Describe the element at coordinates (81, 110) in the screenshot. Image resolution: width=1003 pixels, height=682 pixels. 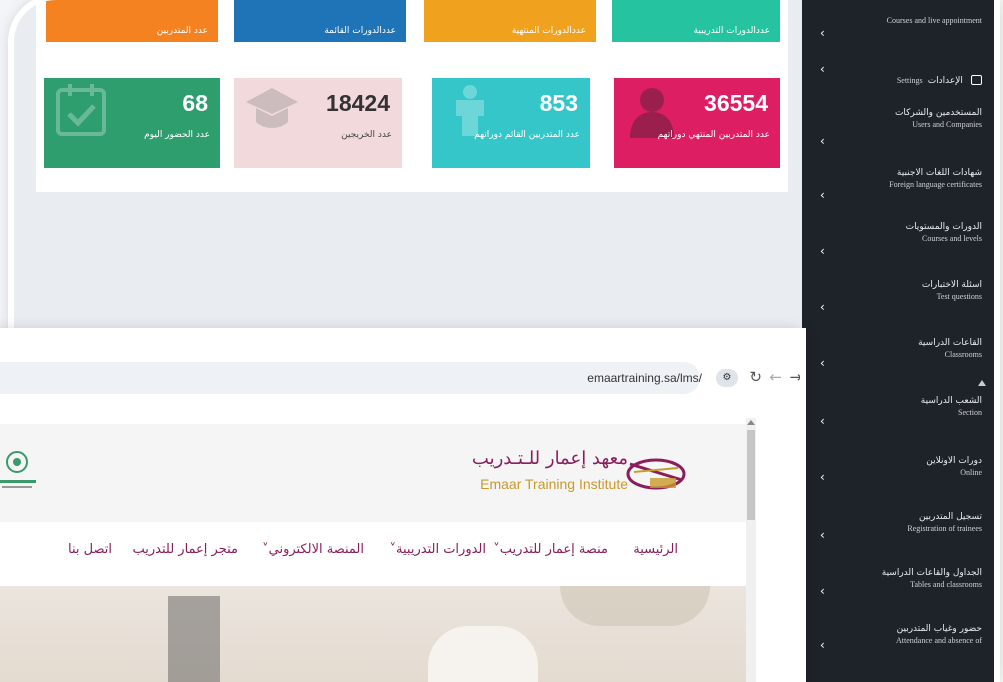
I see `calendar-check-icon` at that location.